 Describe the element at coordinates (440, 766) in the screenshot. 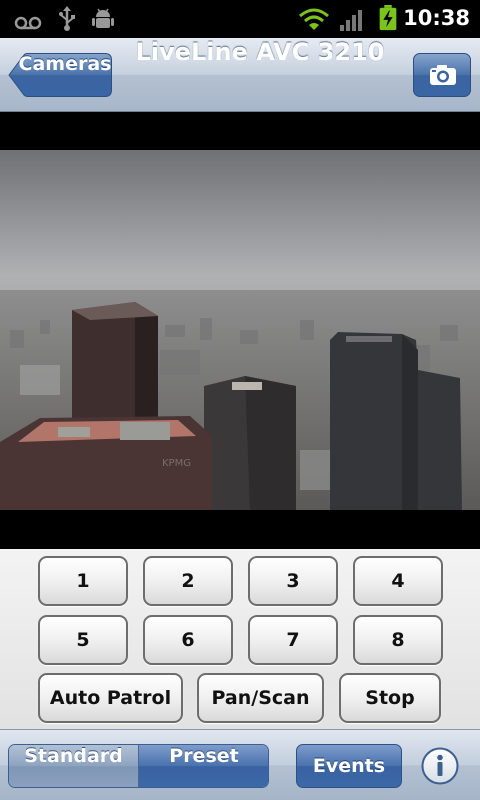

I see `info-icon` at that location.